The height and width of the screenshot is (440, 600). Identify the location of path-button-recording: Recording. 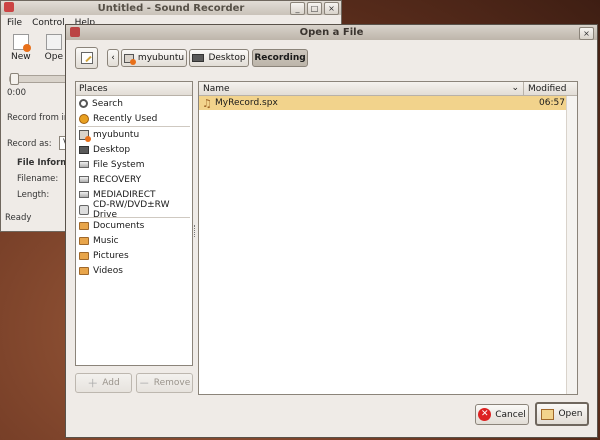
(280, 58).